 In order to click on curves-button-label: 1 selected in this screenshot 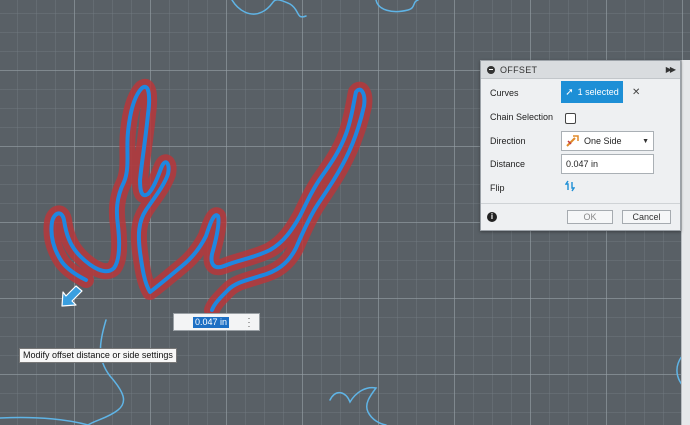, I will do `click(598, 92)`.